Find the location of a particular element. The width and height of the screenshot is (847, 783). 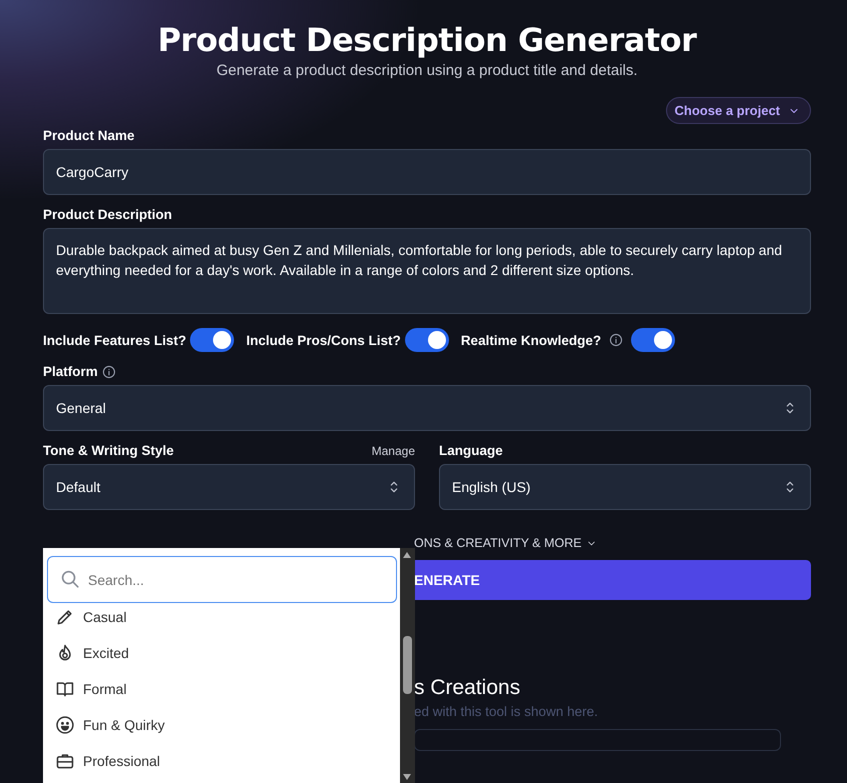

manage-link: Manage is located at coordinates (393, 451).